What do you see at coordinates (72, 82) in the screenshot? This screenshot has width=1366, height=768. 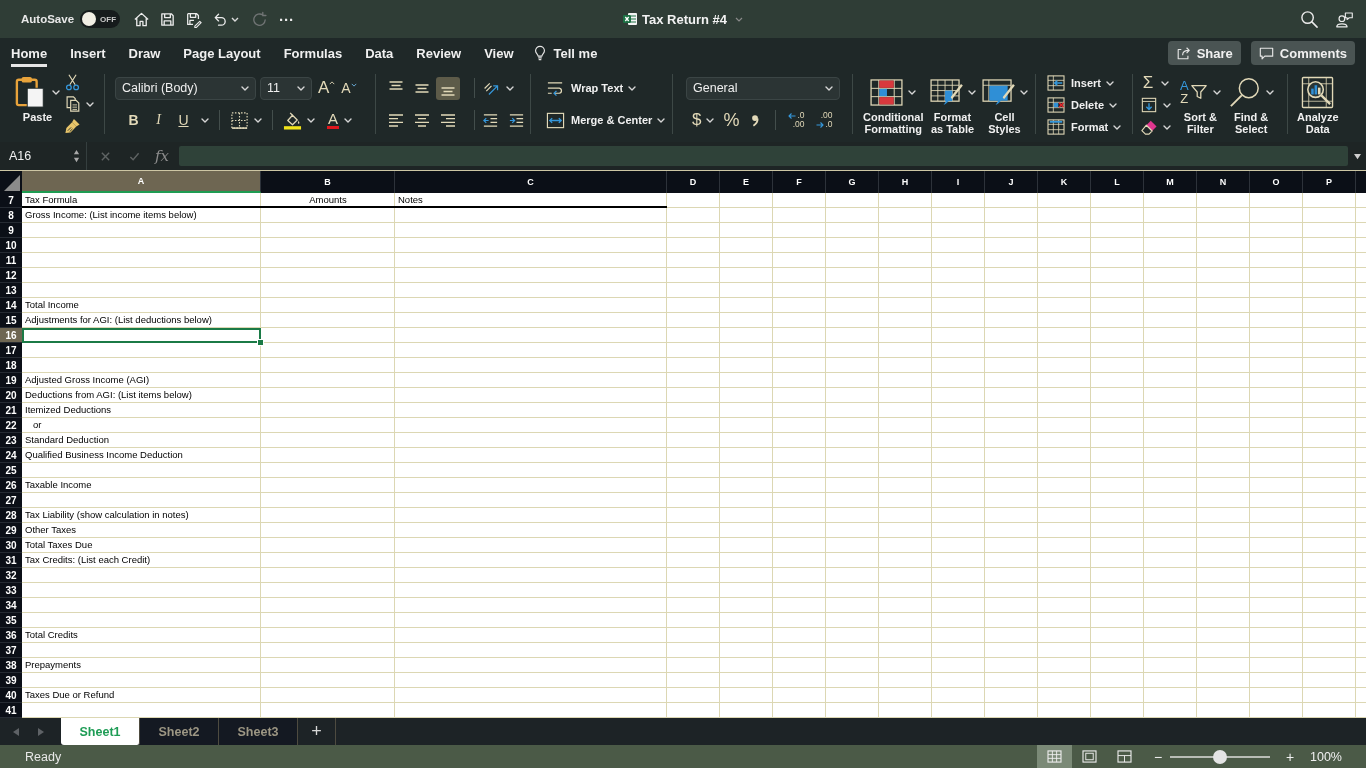 I see `scissors-icon` at bounding box center [72, 82].